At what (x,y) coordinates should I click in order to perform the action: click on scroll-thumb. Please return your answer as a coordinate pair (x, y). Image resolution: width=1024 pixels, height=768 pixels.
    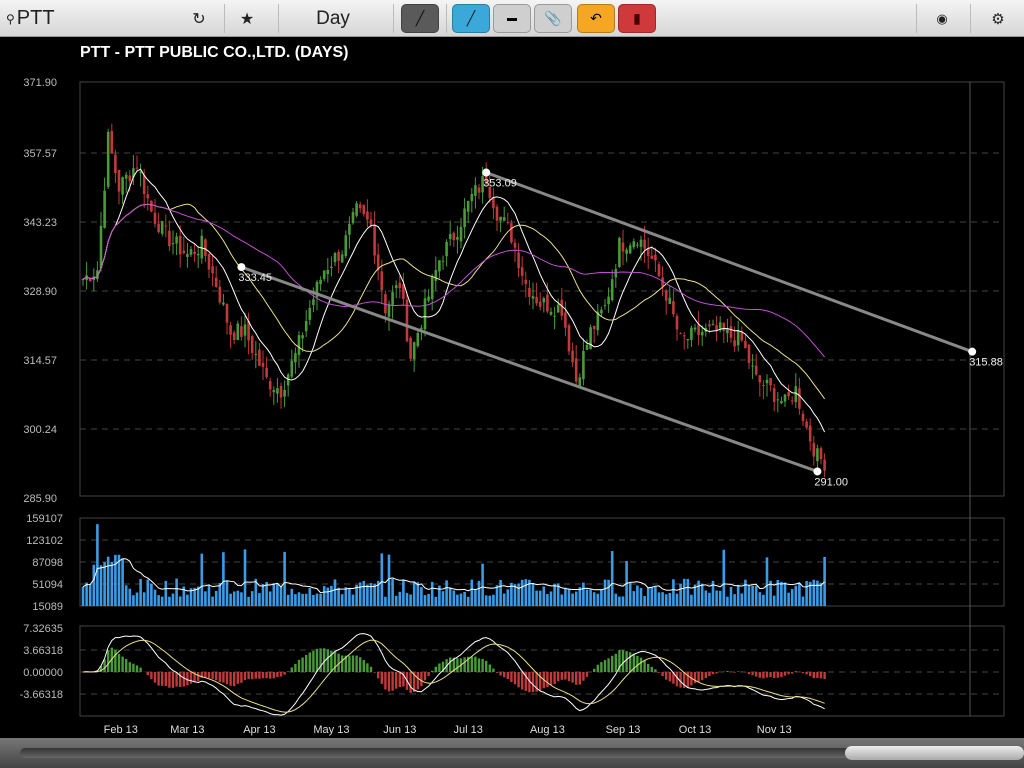
    Looking at the image, I should click on (934, 753).